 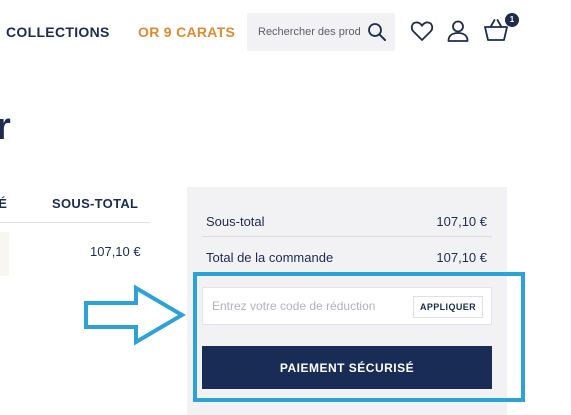 What do you see at coordinates (4, 203) in the screenshot?
I see `column-header-quantity: TÉ` at bounding box center [4, 203].